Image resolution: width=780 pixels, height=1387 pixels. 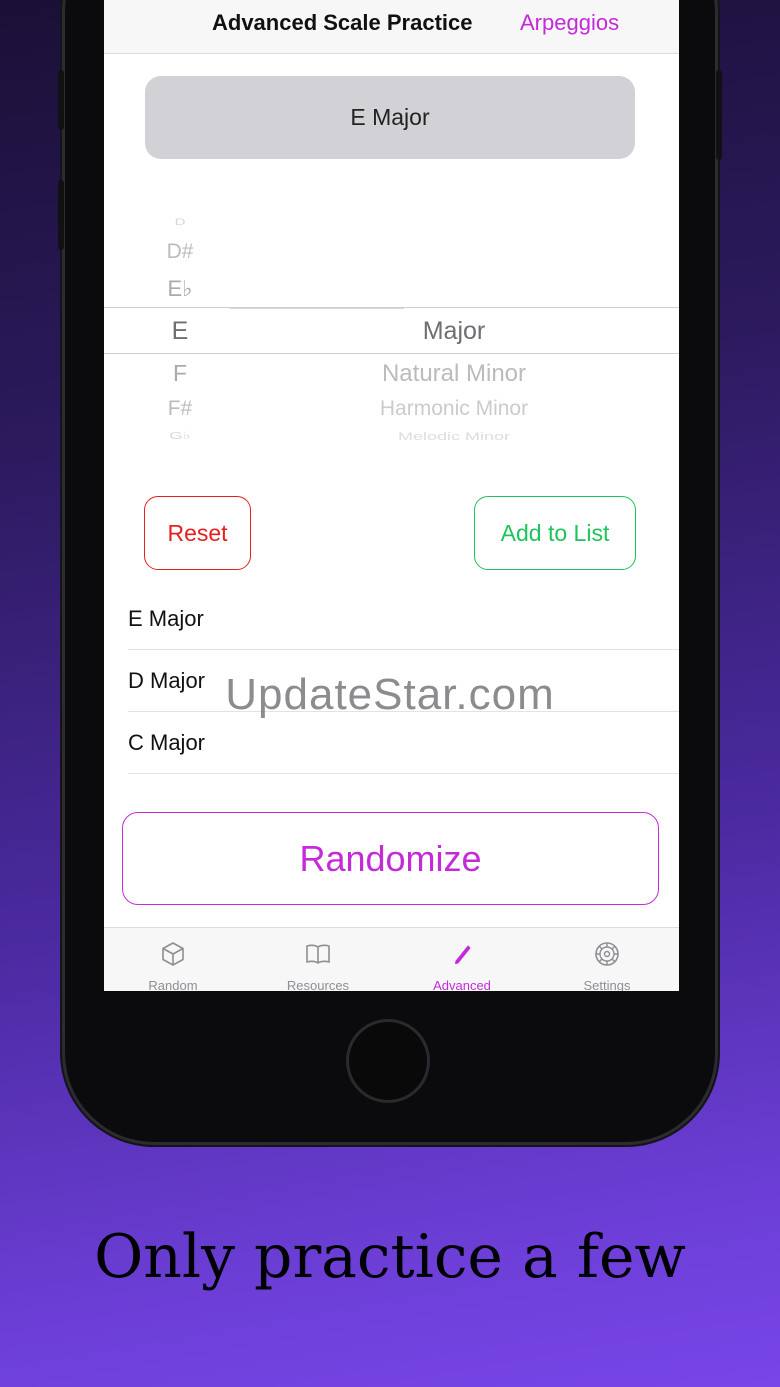 What do you see at coordinates (463, 954) in the screenshot?
I see `pencil-icon` at bounding box center [463, 954].